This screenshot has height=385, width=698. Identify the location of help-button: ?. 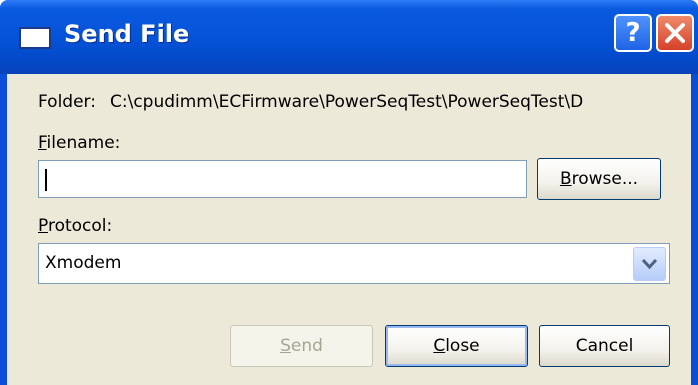
(633, 33).